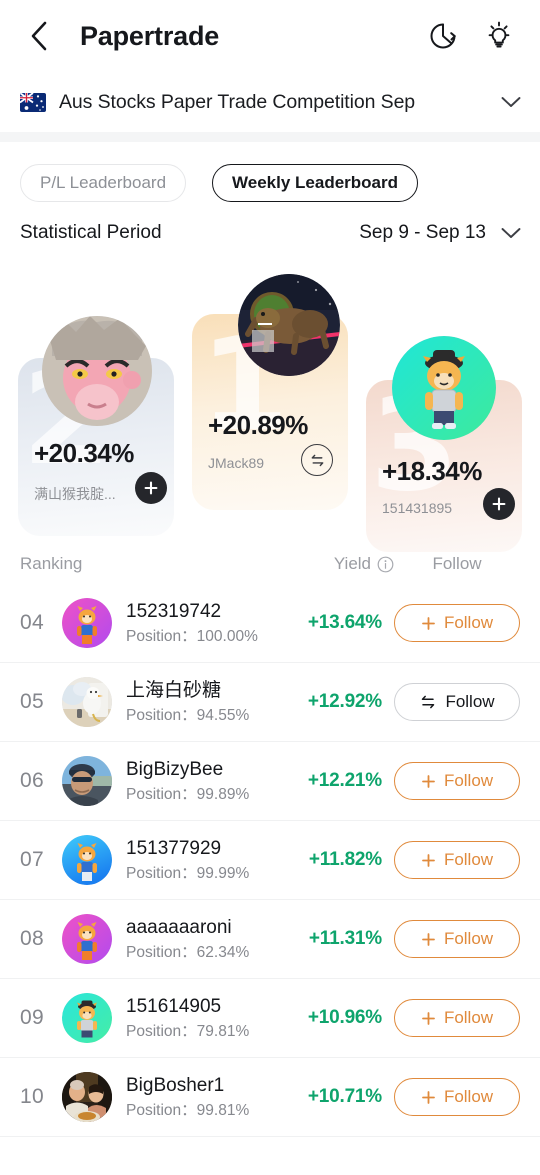 The width and height of the screenshot is (540, 1175). I want to click on row-username: 152319742, so click(174, 612).